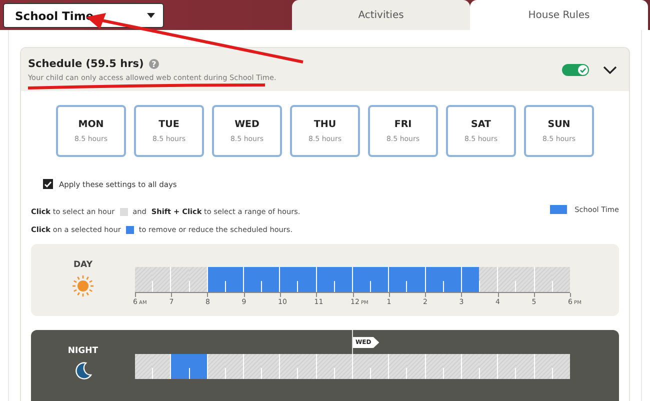 The image size is (650, 401). What do you see at coordinates (558, 209) in the screenshot?
I see `legend-swatch` at bounding box center [558, 209].